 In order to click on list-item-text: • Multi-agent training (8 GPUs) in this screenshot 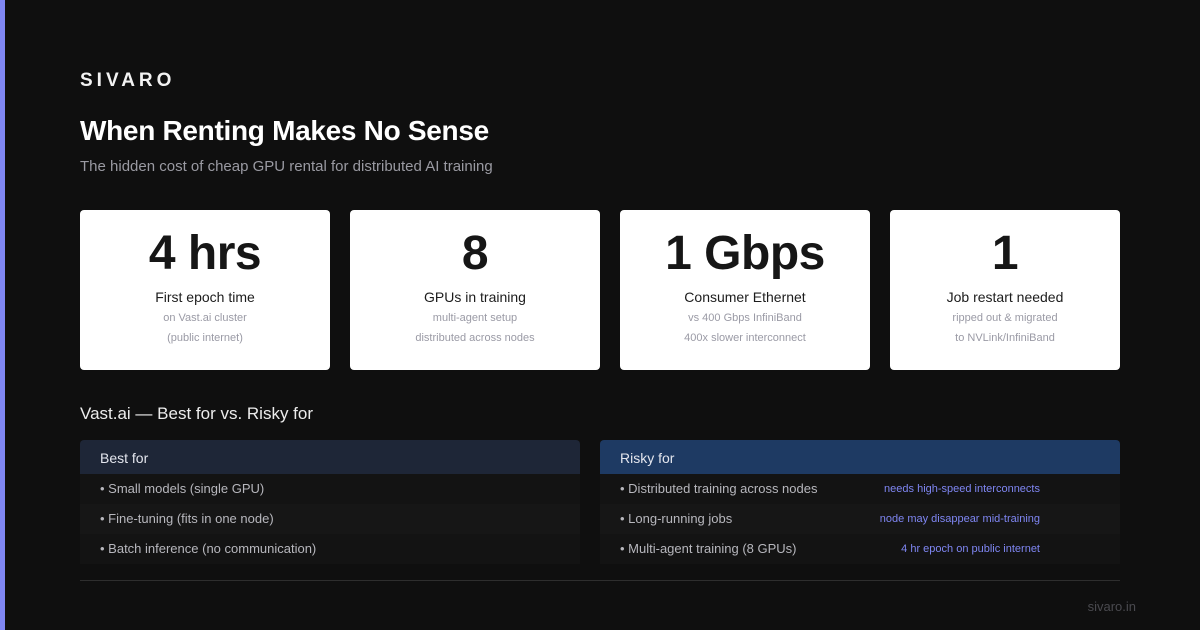, I will do `click(708, 548)`.